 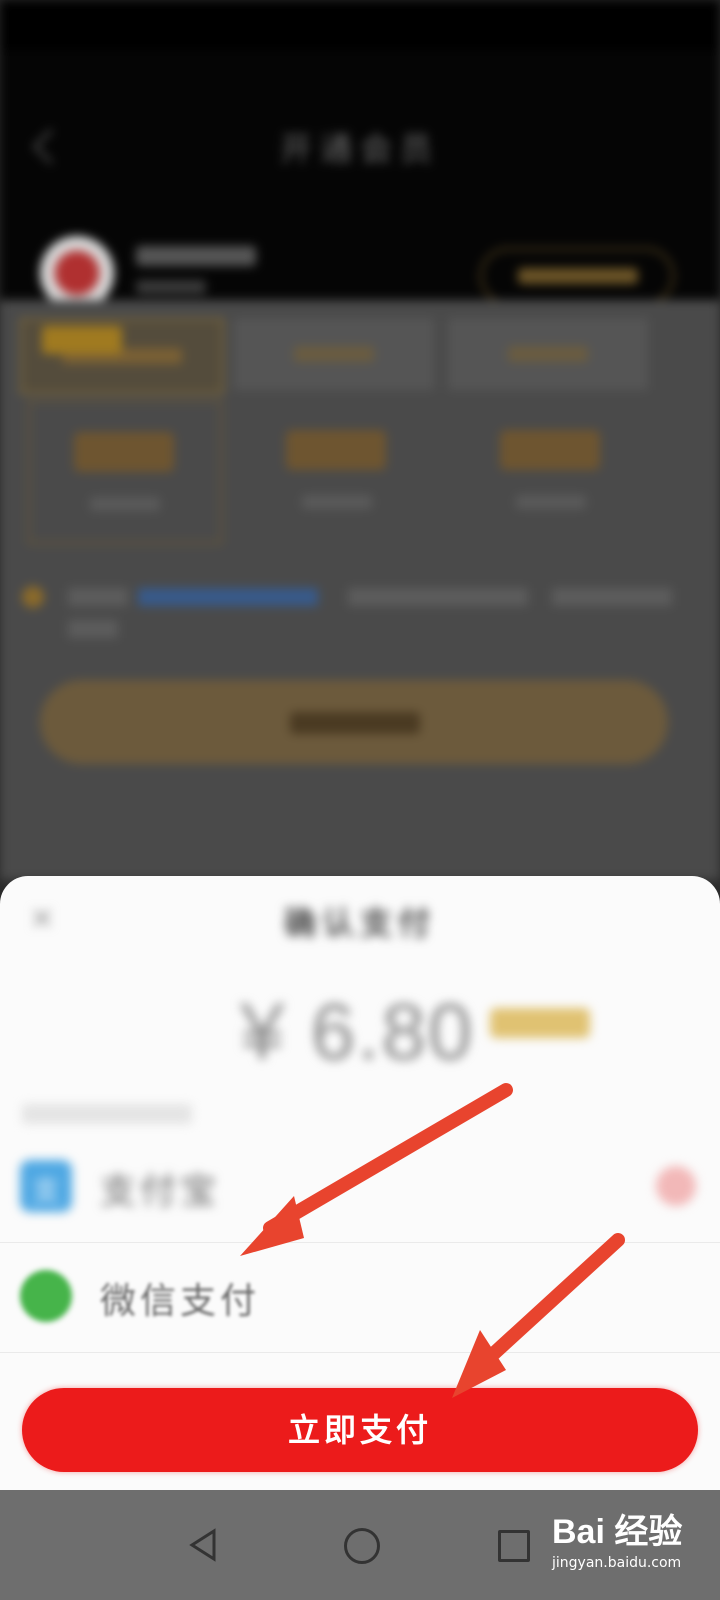 I want to click on payment-method-alipay: 支付宝, so click(x=360, y=1187).